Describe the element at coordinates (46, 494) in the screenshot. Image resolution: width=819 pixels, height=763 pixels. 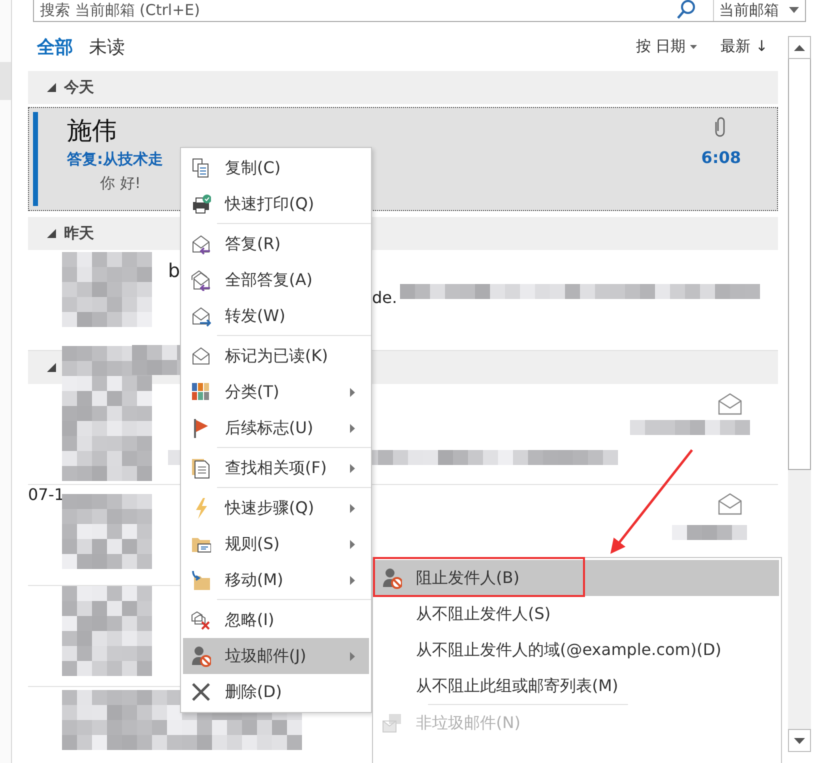
I see `partial-text: 07-1` at that location.